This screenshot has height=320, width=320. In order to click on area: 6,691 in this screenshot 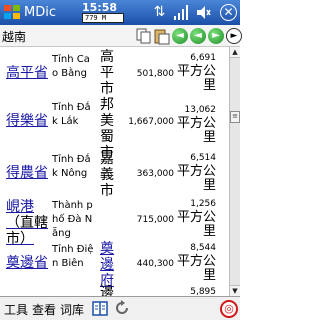, I will do `click(203, 58)`.